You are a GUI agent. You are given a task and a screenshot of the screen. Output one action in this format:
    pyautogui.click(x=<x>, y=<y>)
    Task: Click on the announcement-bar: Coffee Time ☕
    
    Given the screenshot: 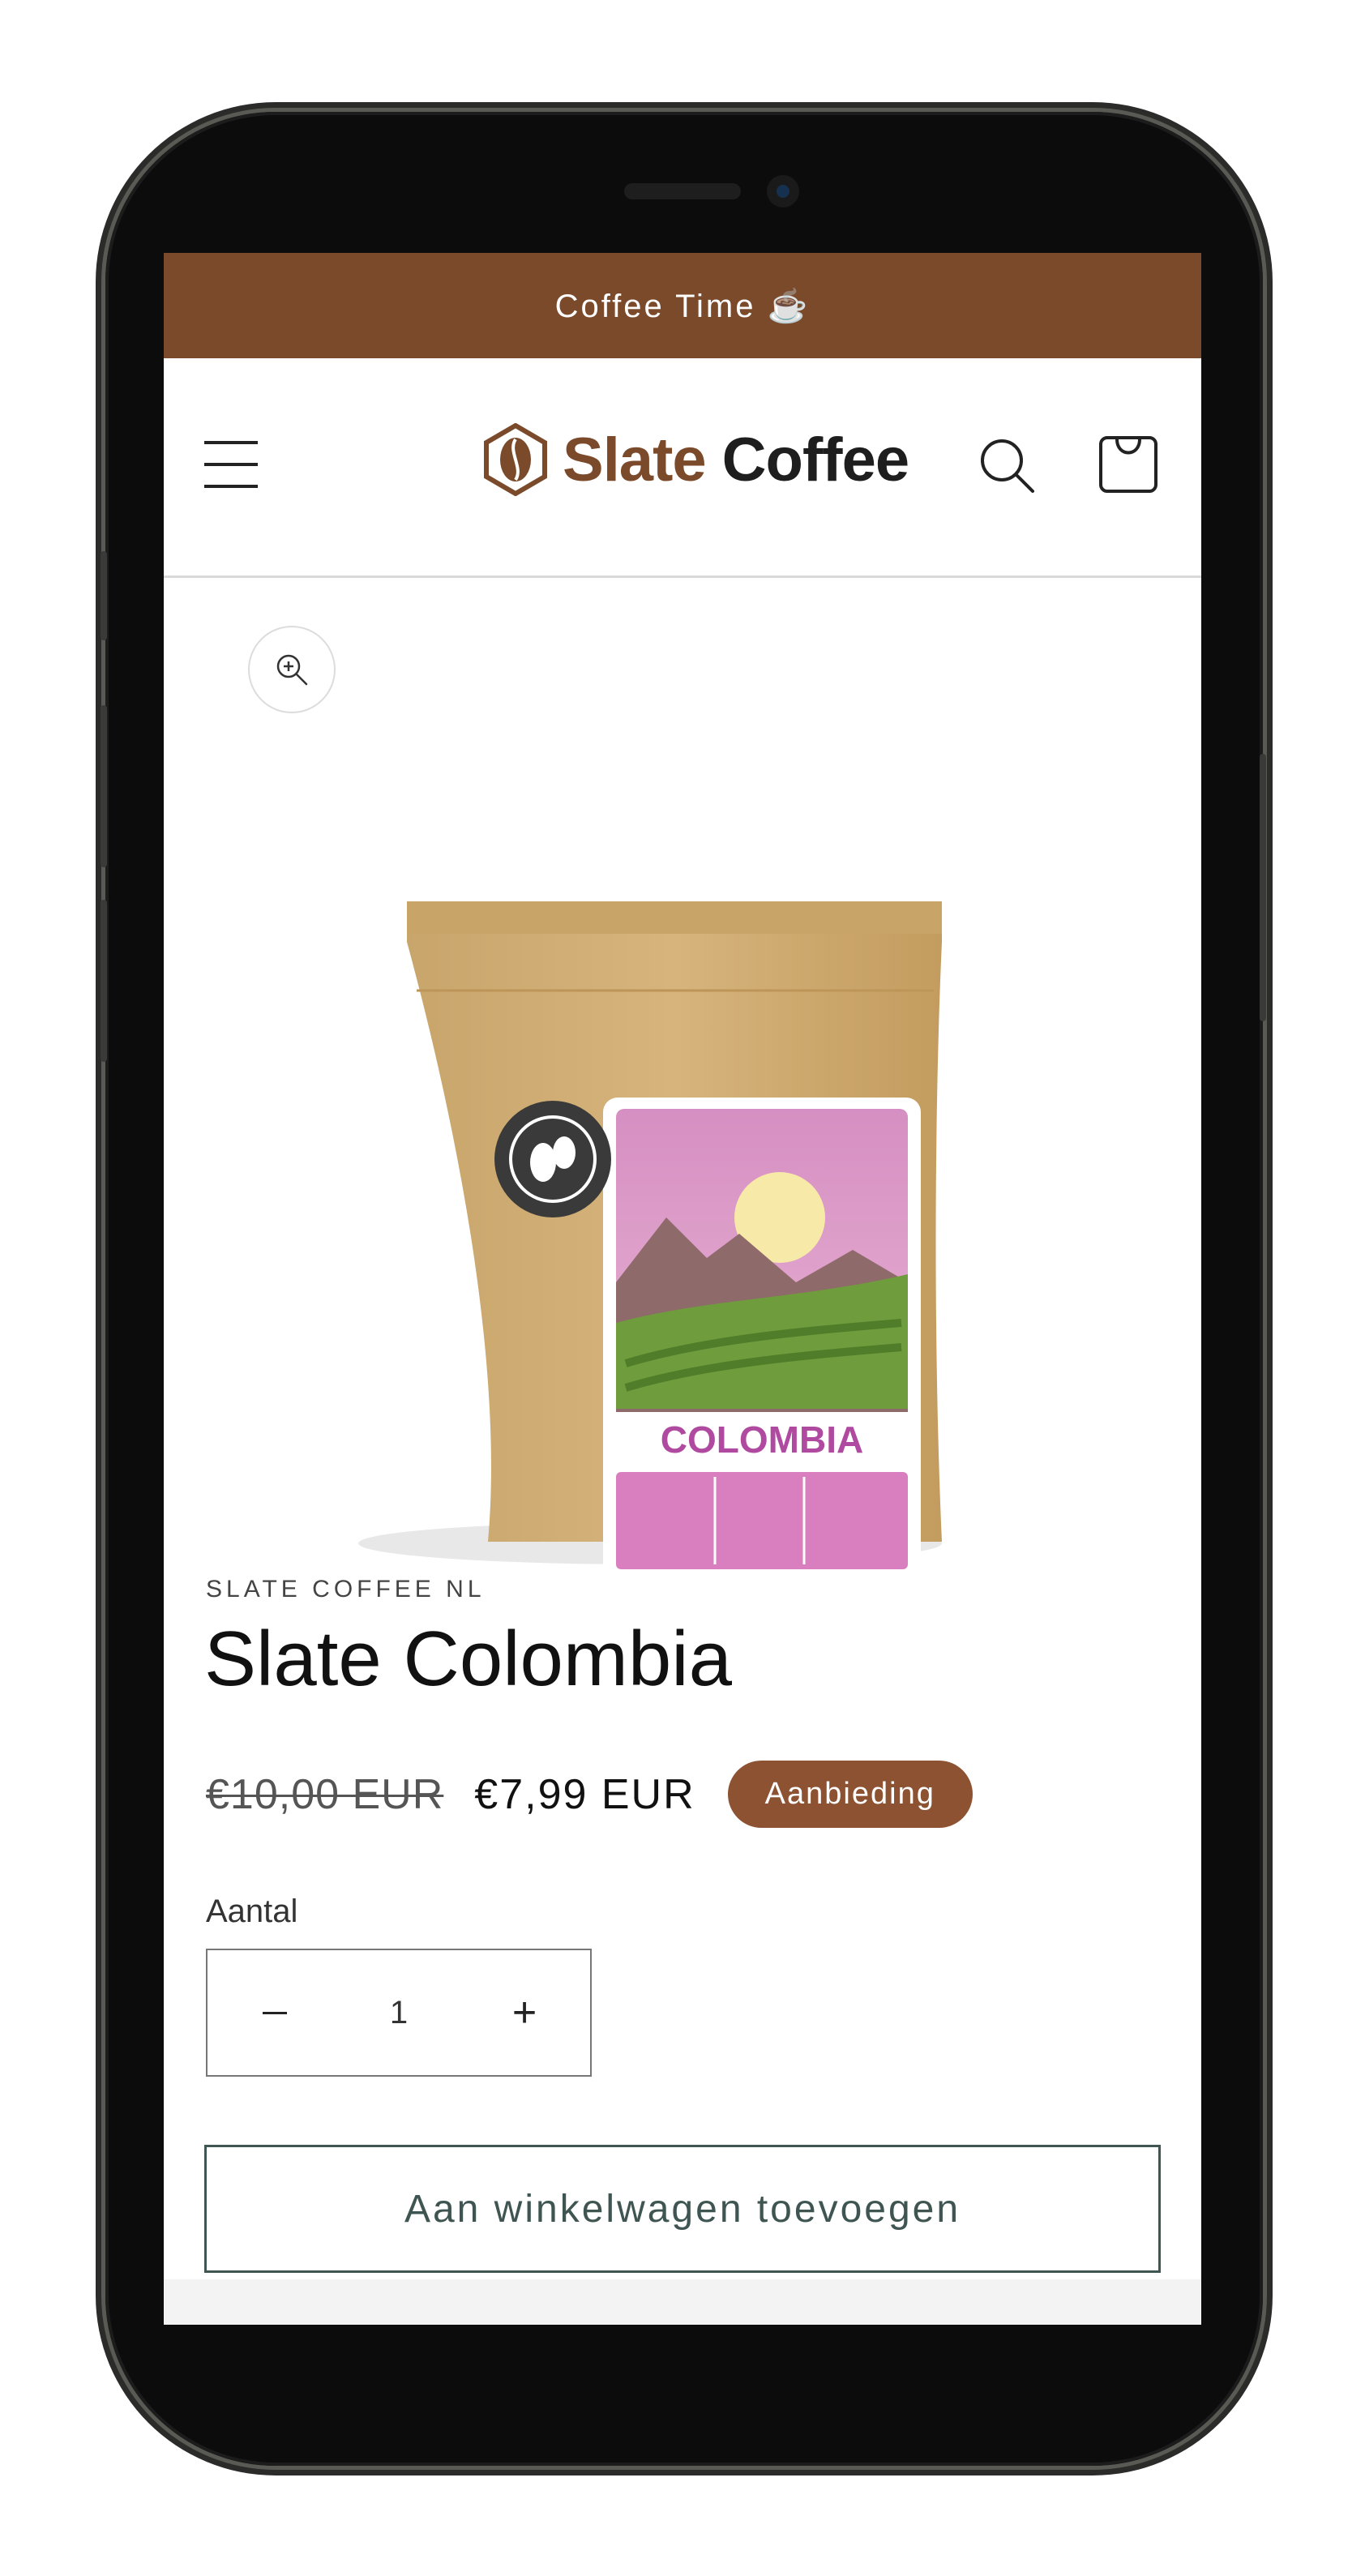 What is the action you would take?
    pyautogui.click(x=682, y=305)
    